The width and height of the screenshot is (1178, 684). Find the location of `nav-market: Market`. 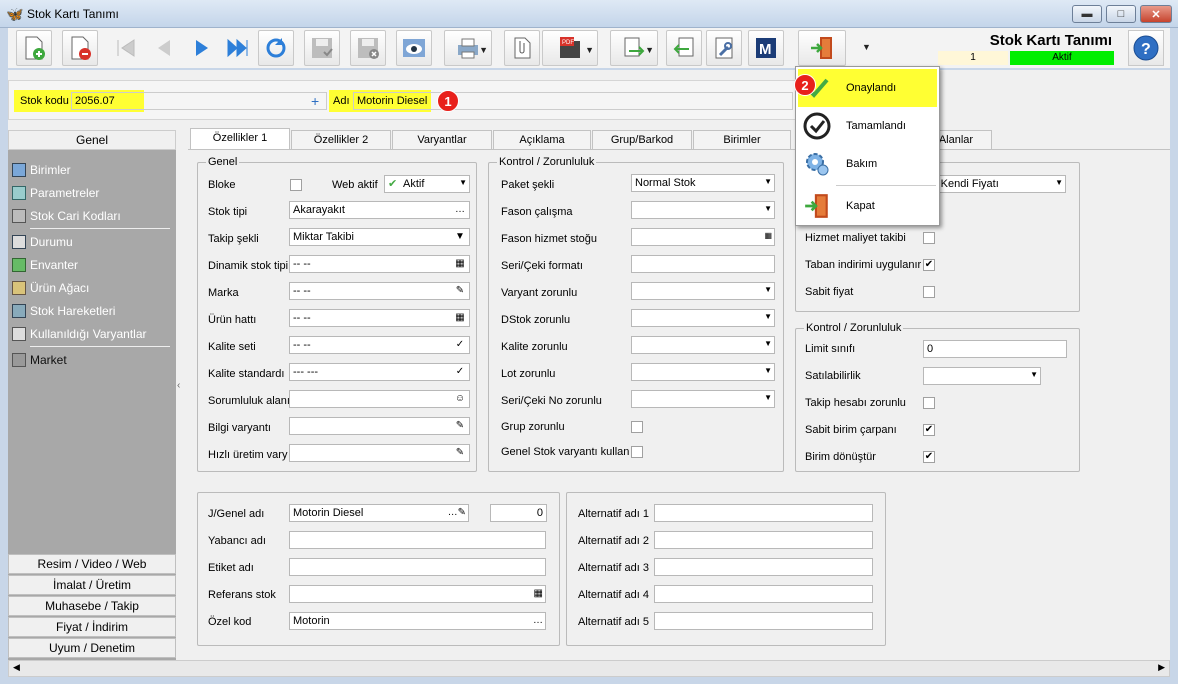

nav-market: Market is located at coordinates (39, 360).